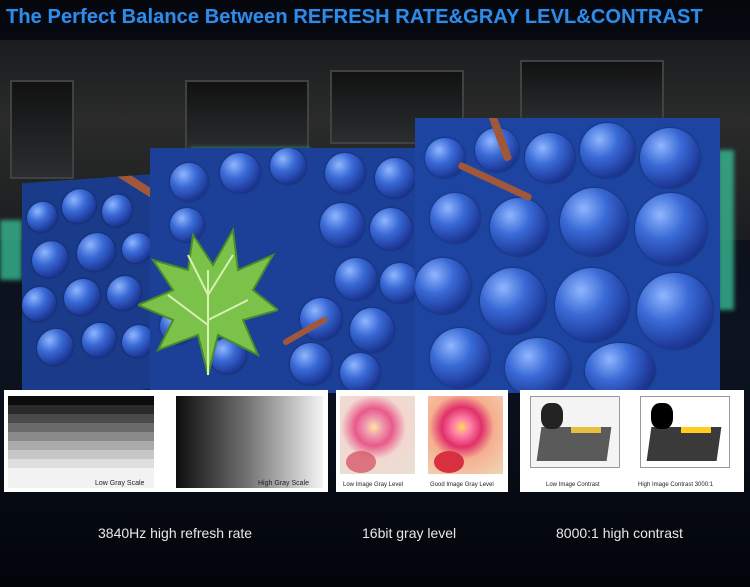 This screenshot has width=750, height=587. I want to click on low-contrast-label: Low Image Contrast, so click(573, 485).